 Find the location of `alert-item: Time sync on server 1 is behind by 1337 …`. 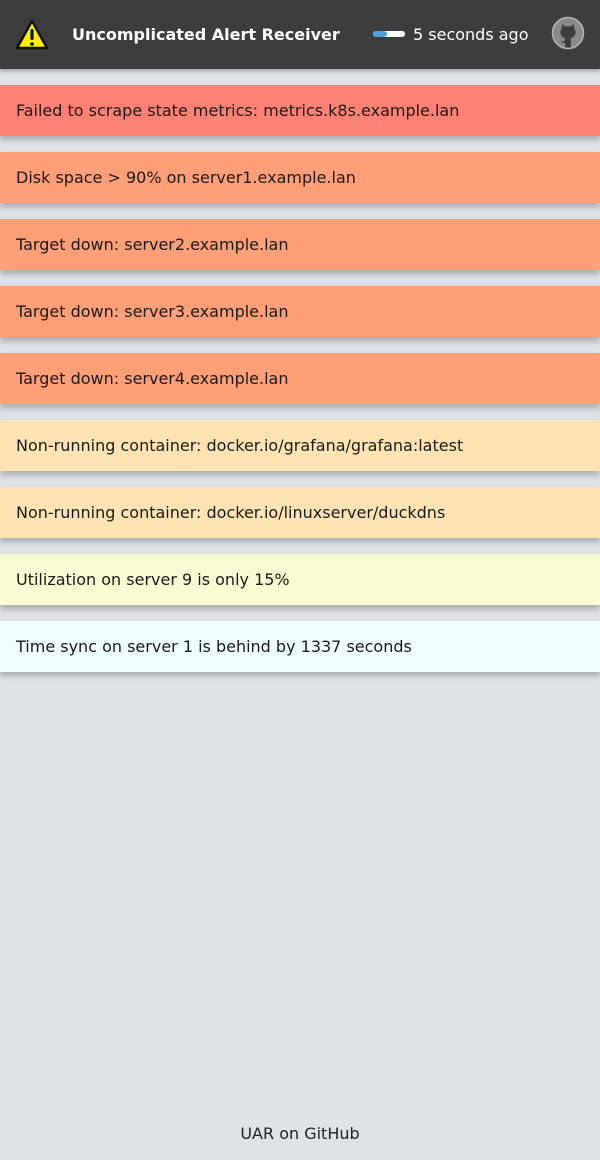

alert-item: Time sync on server 1 is behind by 1337 … is located at coordinates (300, 646).